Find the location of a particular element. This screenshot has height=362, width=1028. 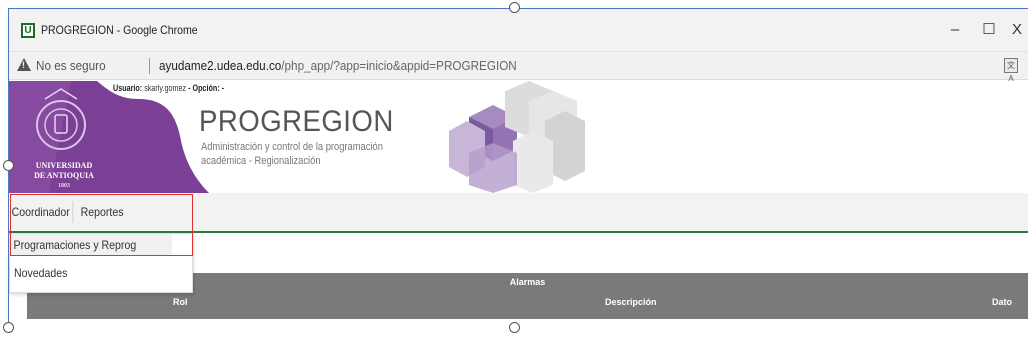

column-header-descripcion: Descripción is located at coordinates (631, 302).